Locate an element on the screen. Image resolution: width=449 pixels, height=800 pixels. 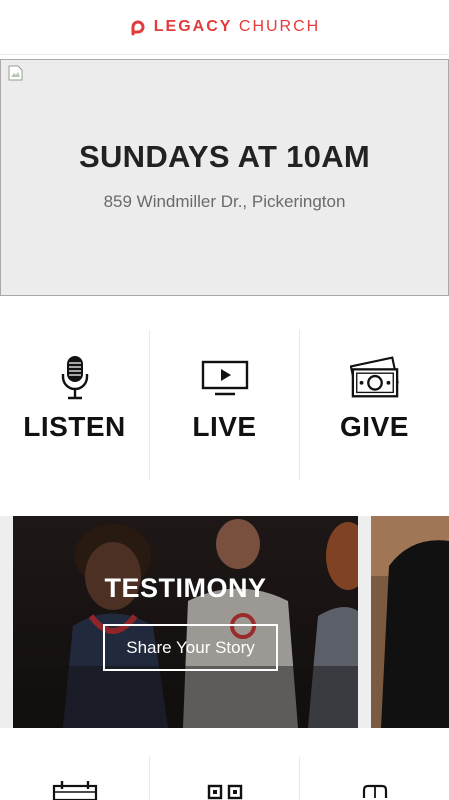
service-time-title: SUNDAYS AT 10AM is located at coordinates (224, 156).